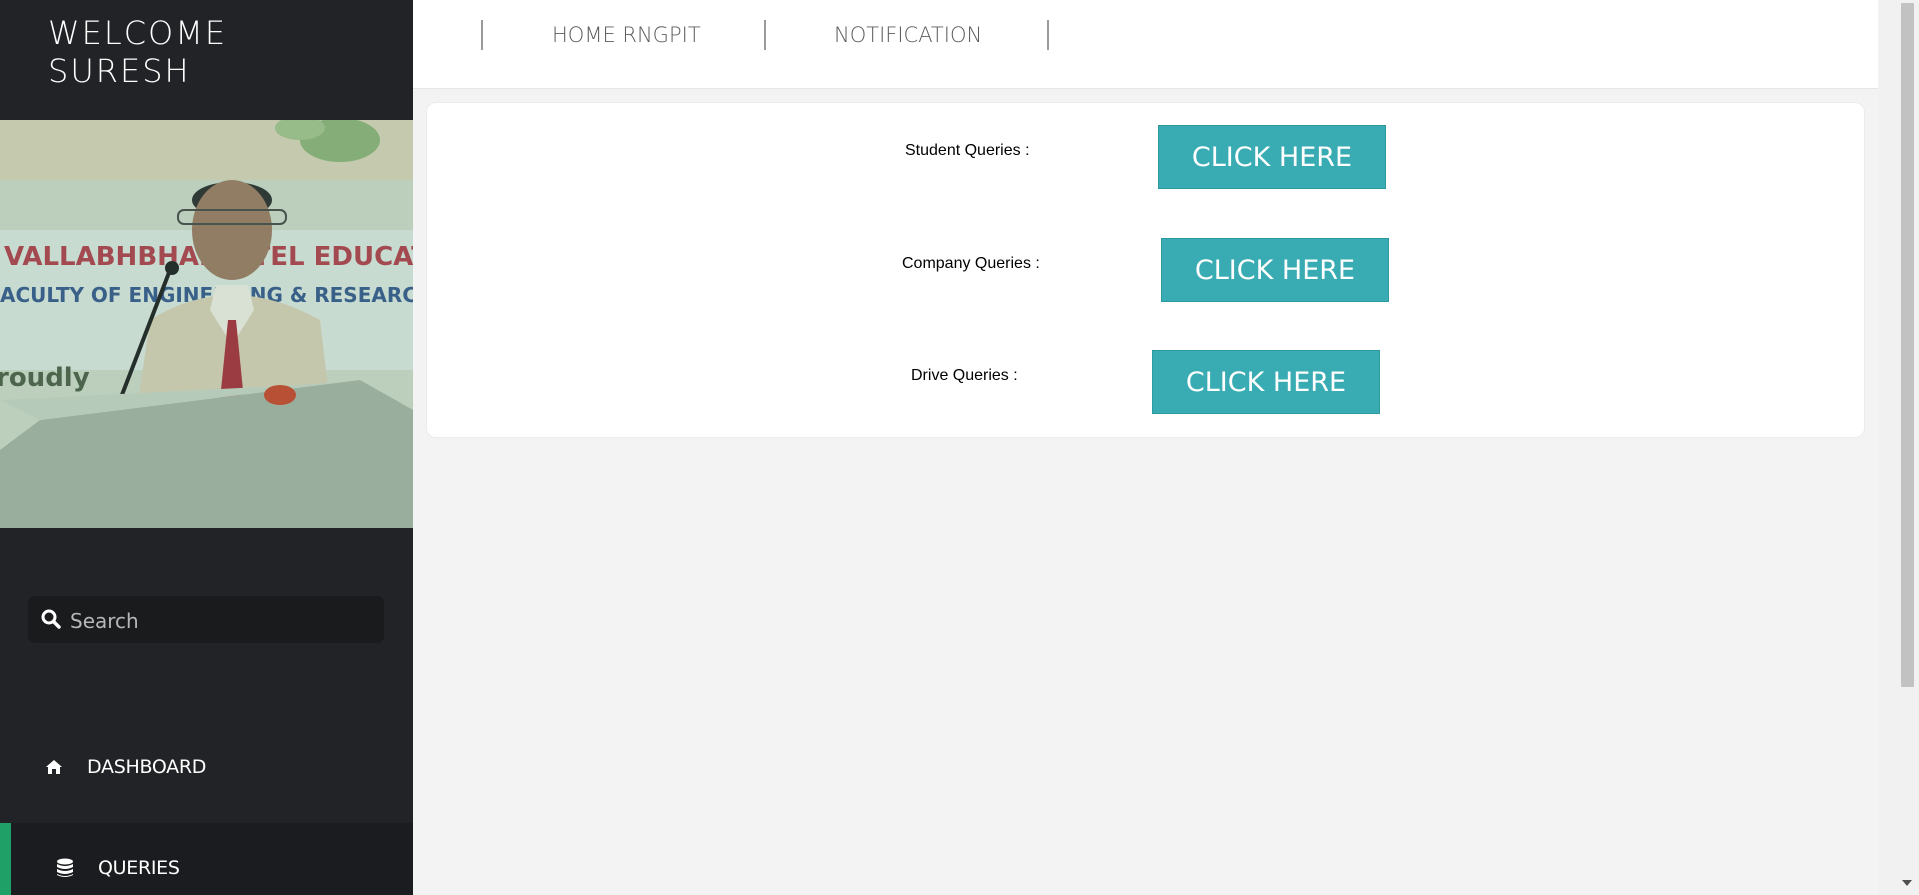 Image resolution: width=1919 pixels, height=895 pixels. I want to click on nav-link-notification: NOTIFICATION, so click(908, 35).